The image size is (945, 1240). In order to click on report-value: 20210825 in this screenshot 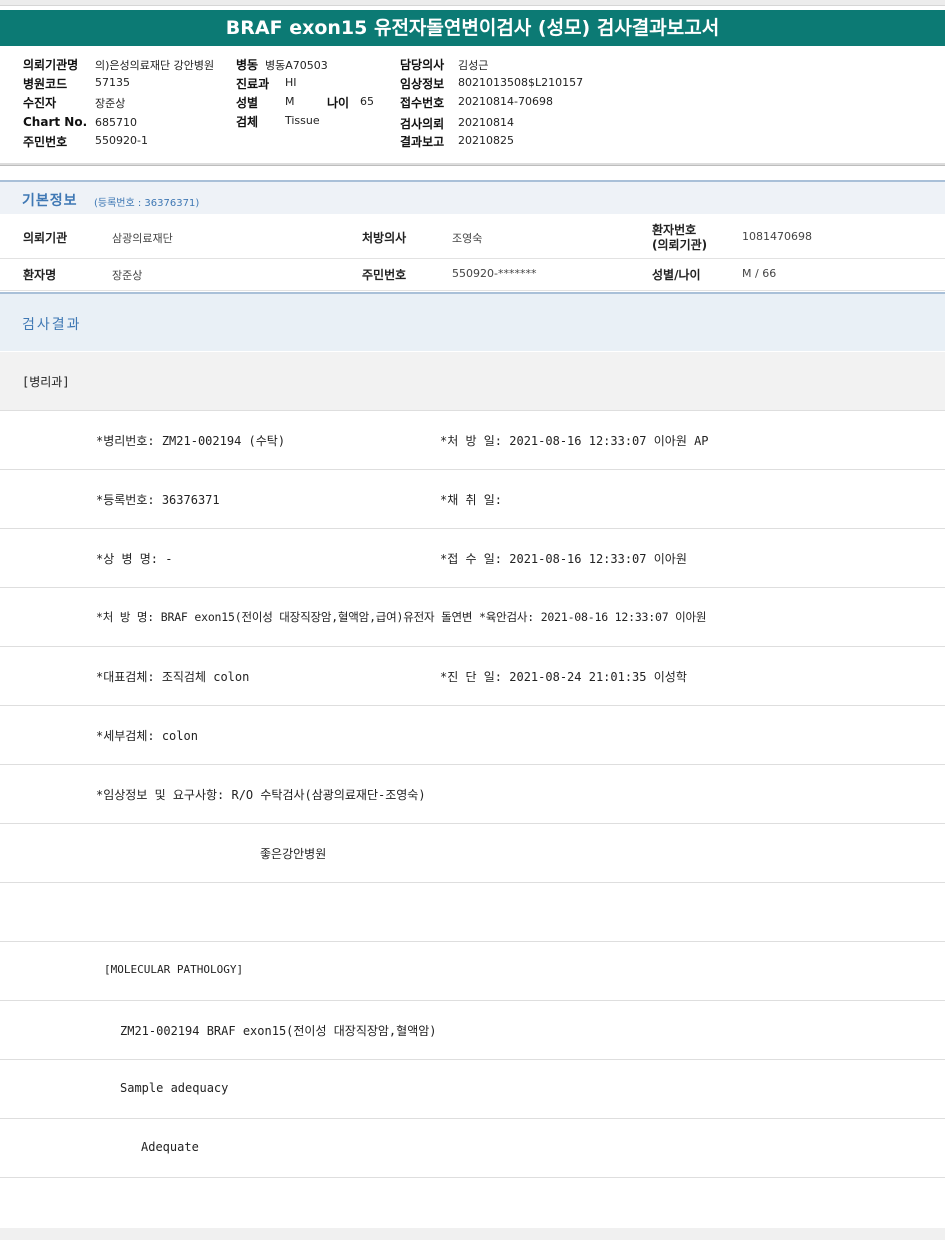, I will do `click(486, 140)`.